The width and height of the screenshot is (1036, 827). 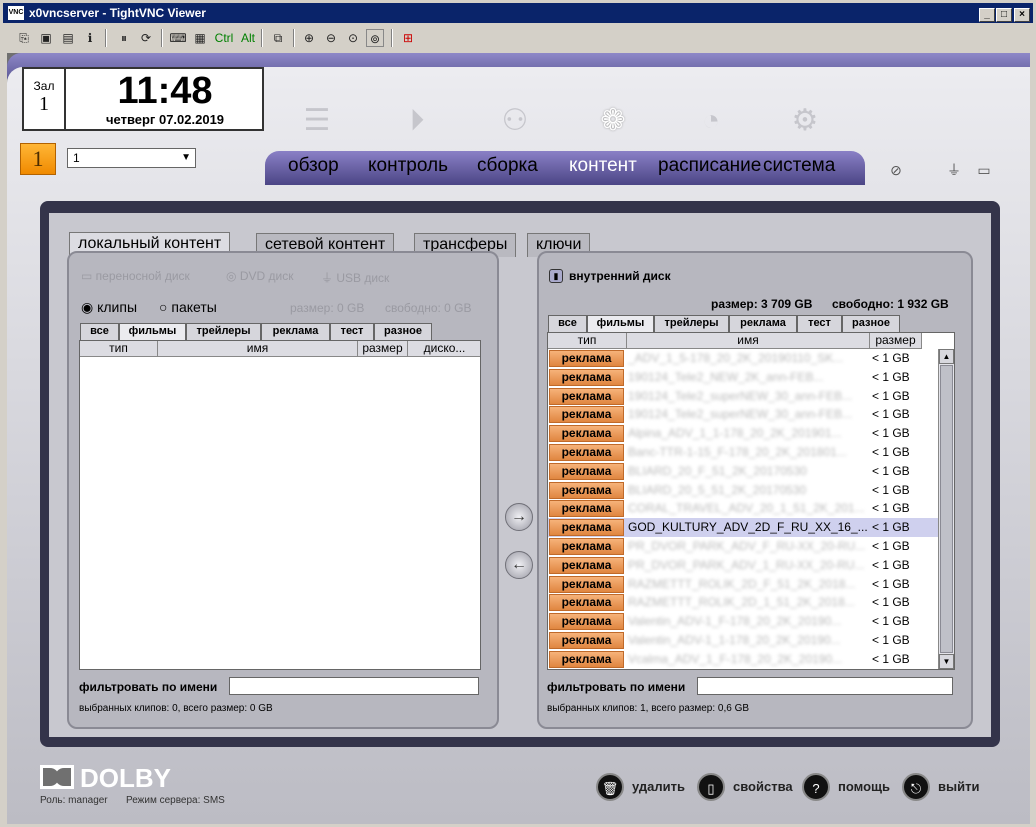 What do you see at coordinates (90, 38) in the screenshot?
I see `info-icon: ℹ` at bounding box center [90, 38].